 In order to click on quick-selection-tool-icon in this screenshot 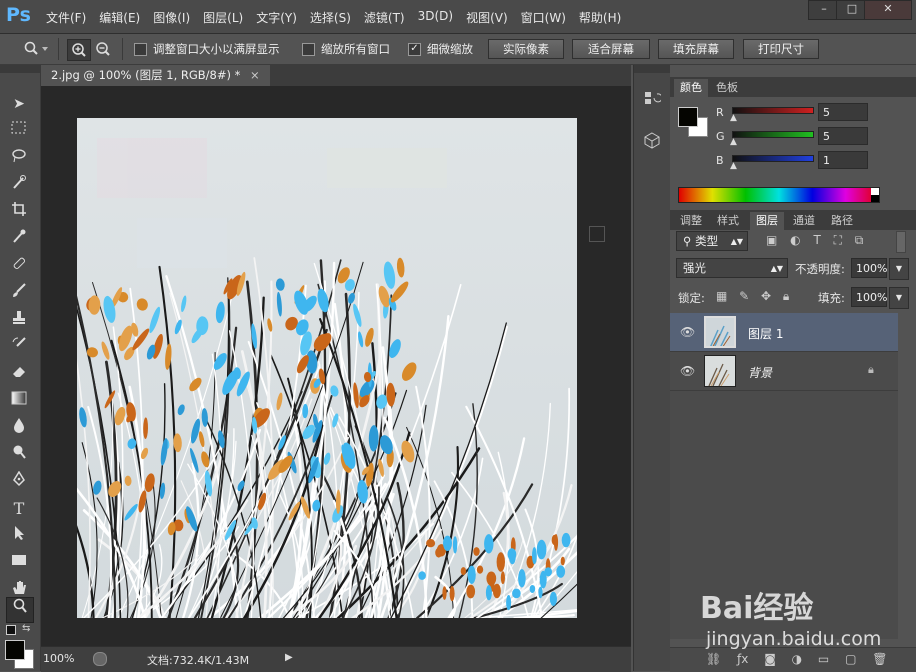, I will do `click(19, 185)`.